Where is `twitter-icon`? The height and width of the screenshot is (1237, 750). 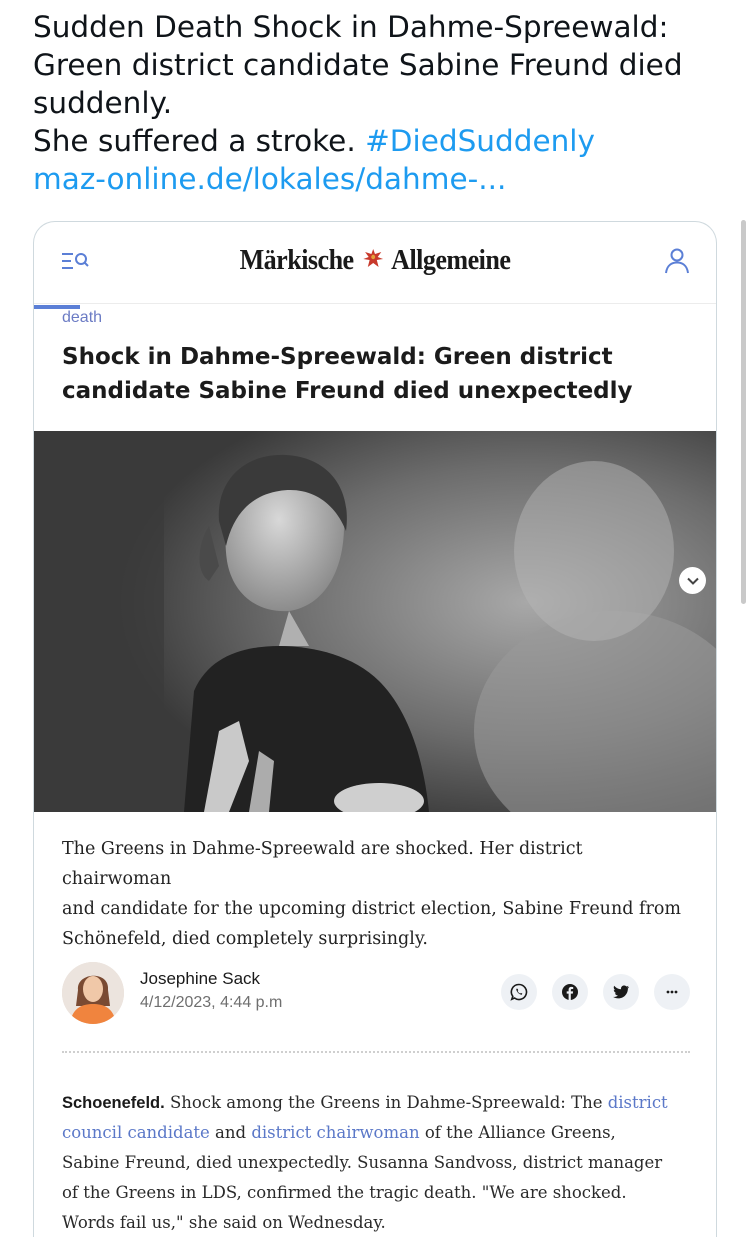 twitter-icon is located at coordinates (621, 992).